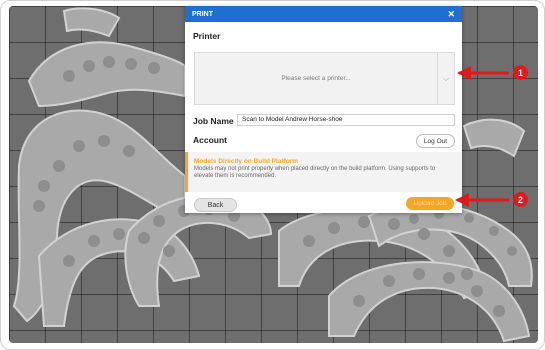  What do you see at coordinates (520, 199) in the screenshot?
I see `callout-badge-2: 2` at bounding box center [520, 199].